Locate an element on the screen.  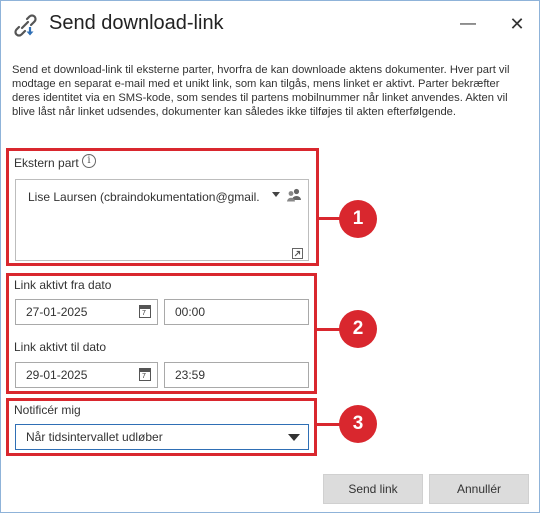
callout-badge-2: 2 is located at coordinates (358, 329).